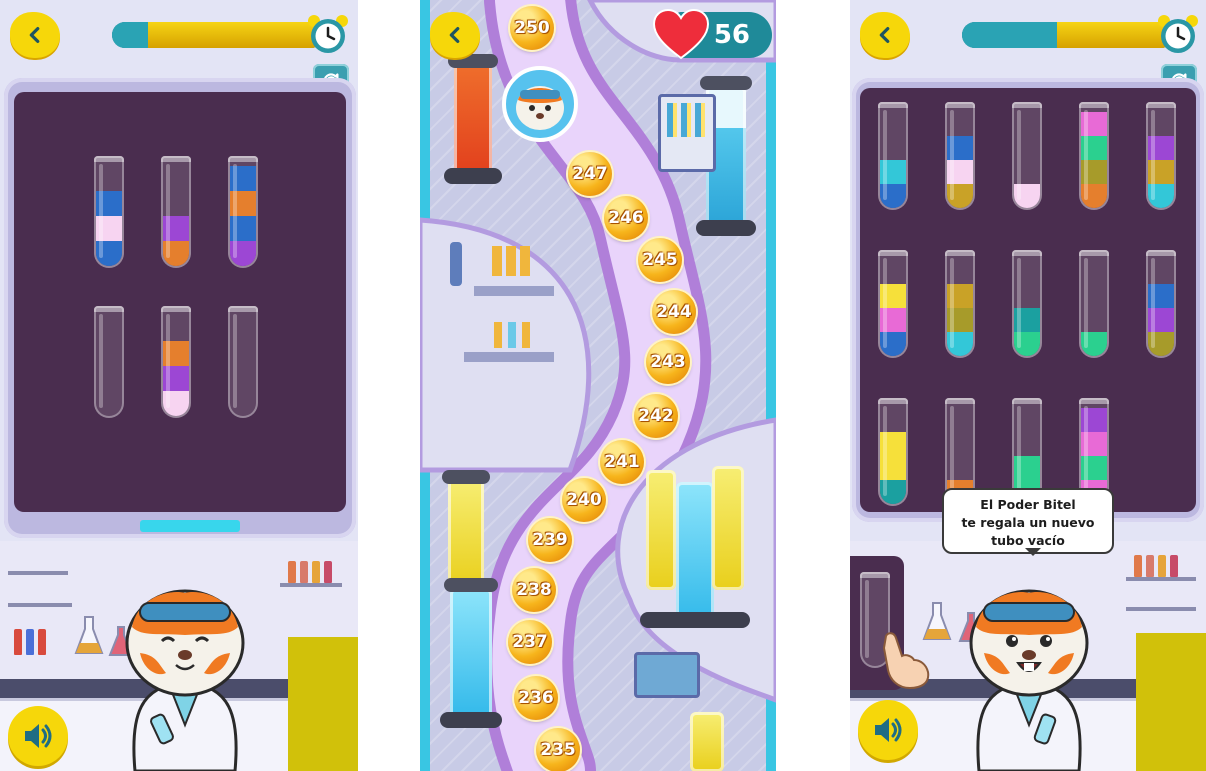 This screenshot has height=771, width=1206. Describe the element at coordinates (731, 35) in the screenshot. I see `lives-count: 56` at that location.